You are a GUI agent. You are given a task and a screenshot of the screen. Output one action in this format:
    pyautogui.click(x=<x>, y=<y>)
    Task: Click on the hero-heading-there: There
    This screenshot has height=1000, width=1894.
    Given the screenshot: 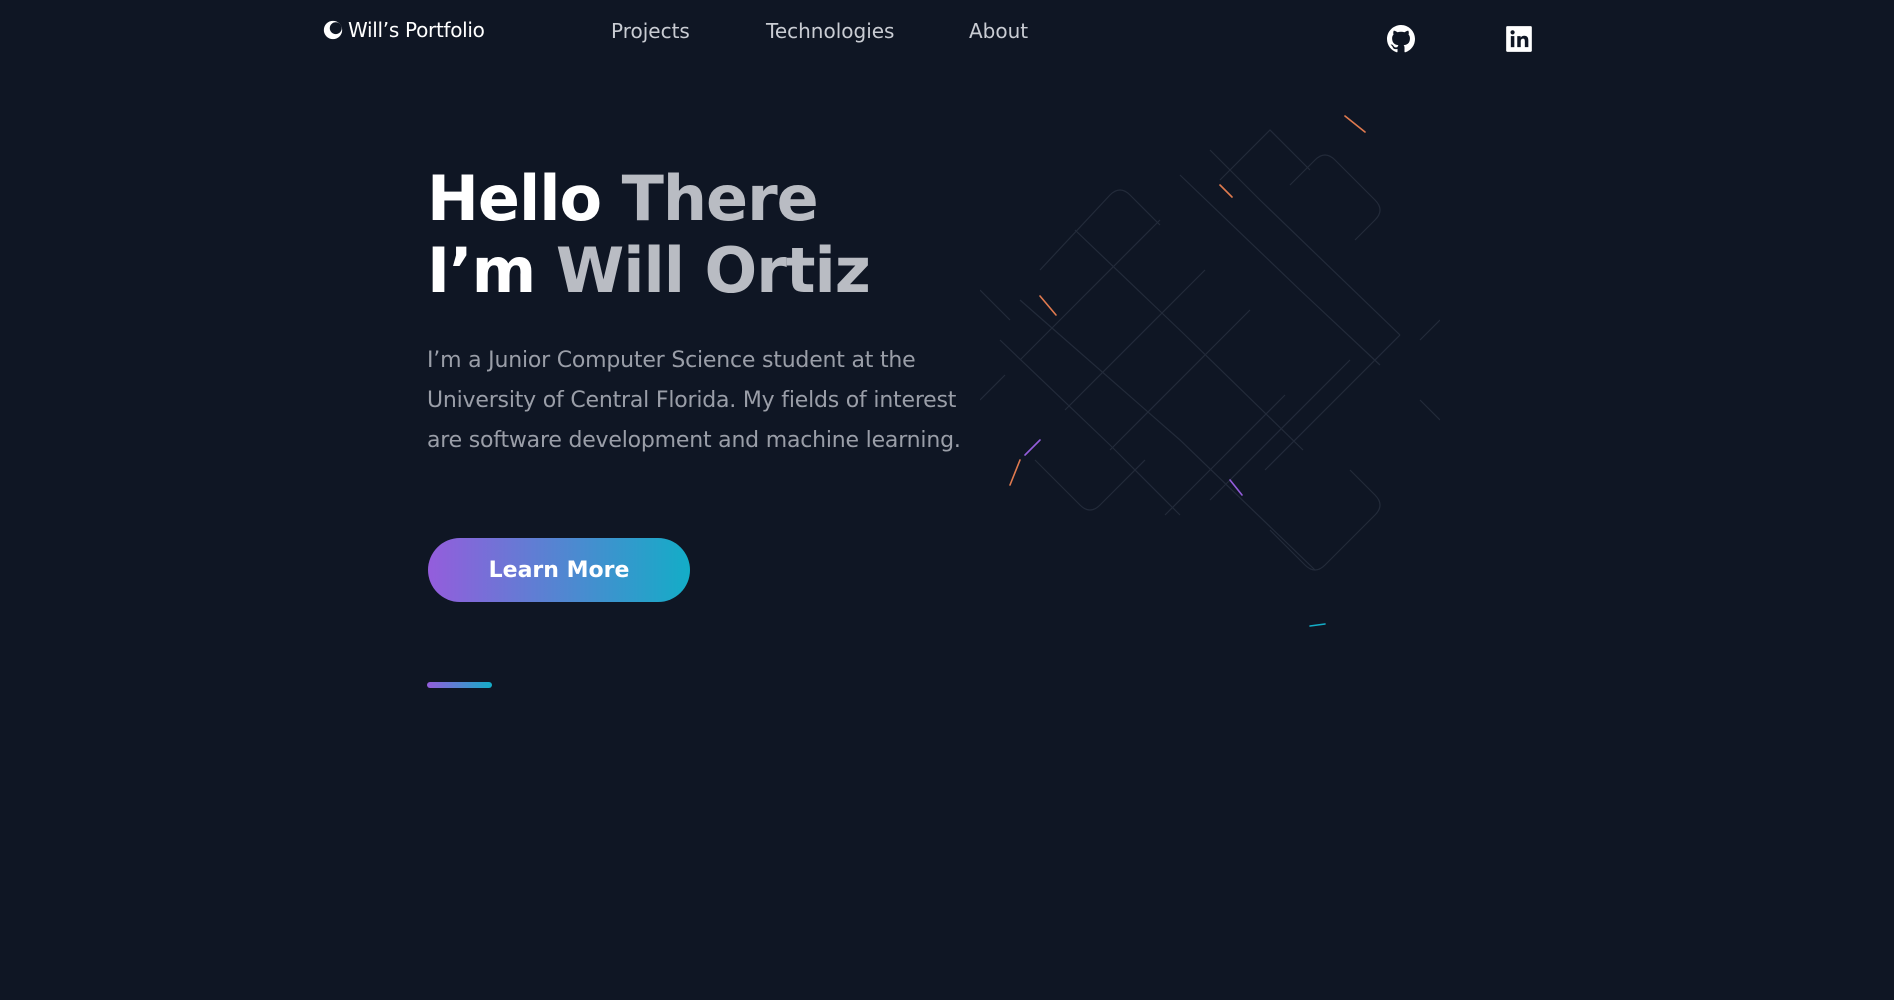 What is the action you would take?
    pyautogui.click(x=720, y=198)
    